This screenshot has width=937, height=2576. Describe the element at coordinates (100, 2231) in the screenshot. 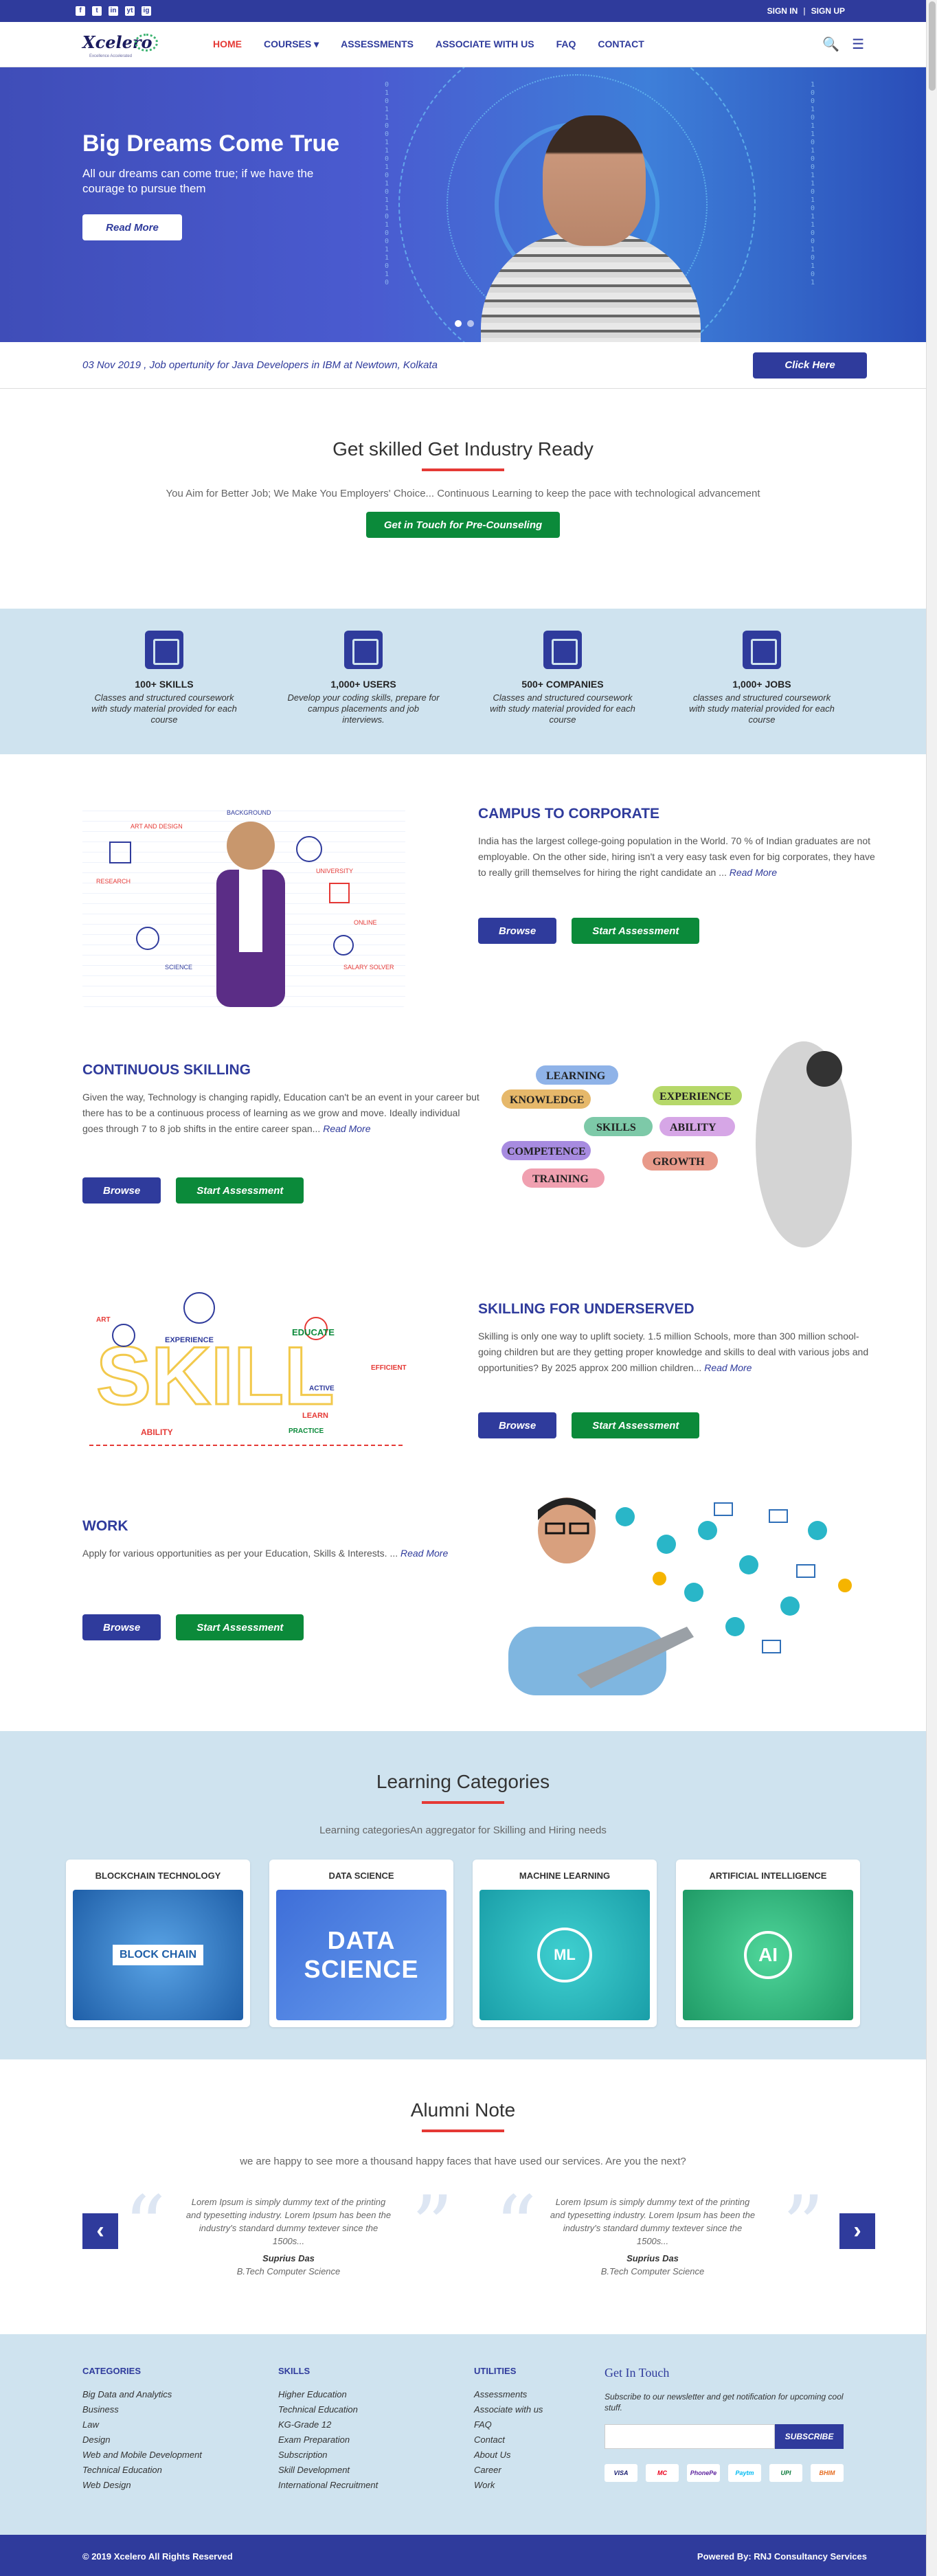

I see `prev-arrow-icon: ‹` at that location.